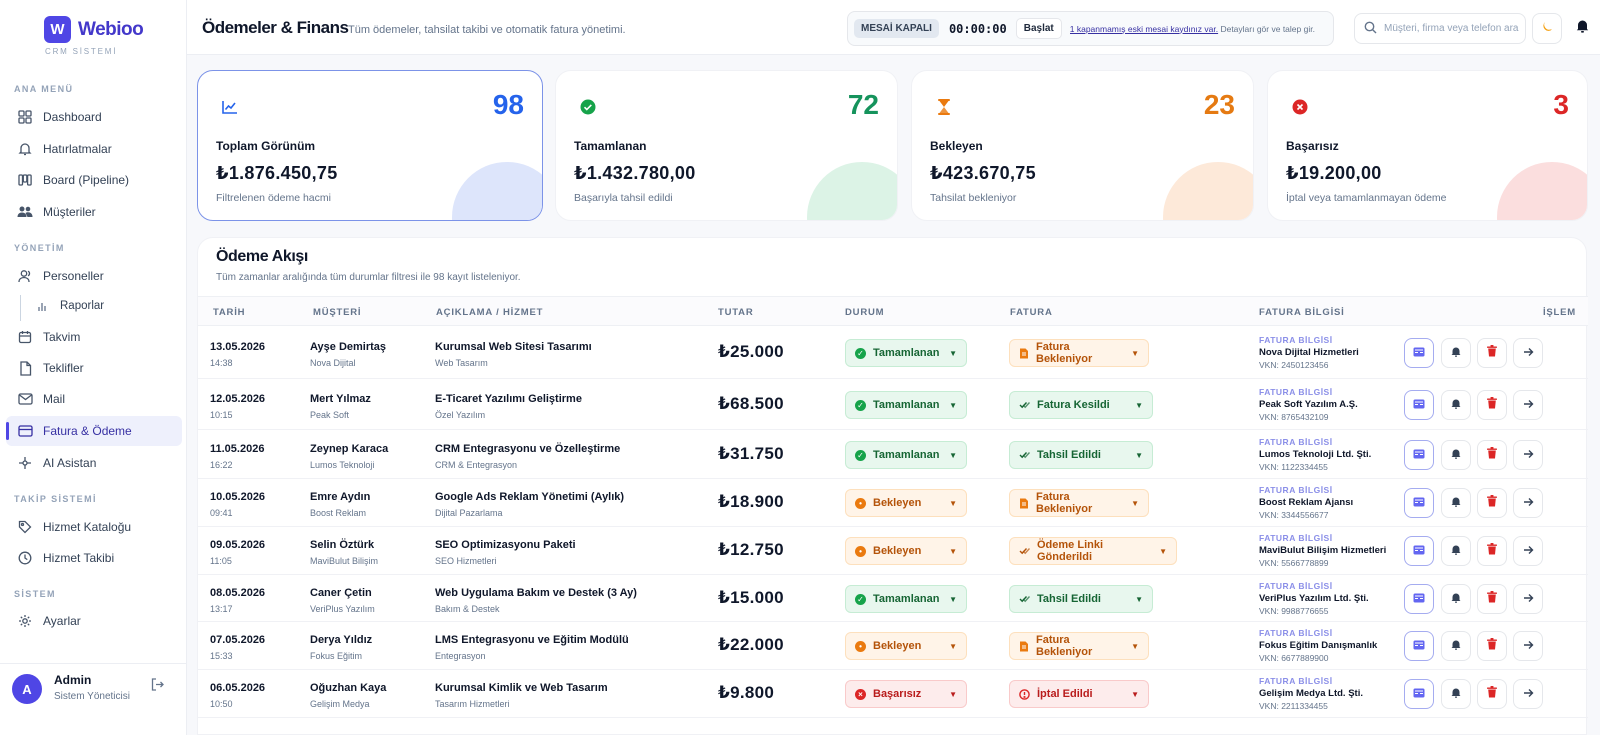  I want to click on theme-toggle-button, so click(1547, 28).